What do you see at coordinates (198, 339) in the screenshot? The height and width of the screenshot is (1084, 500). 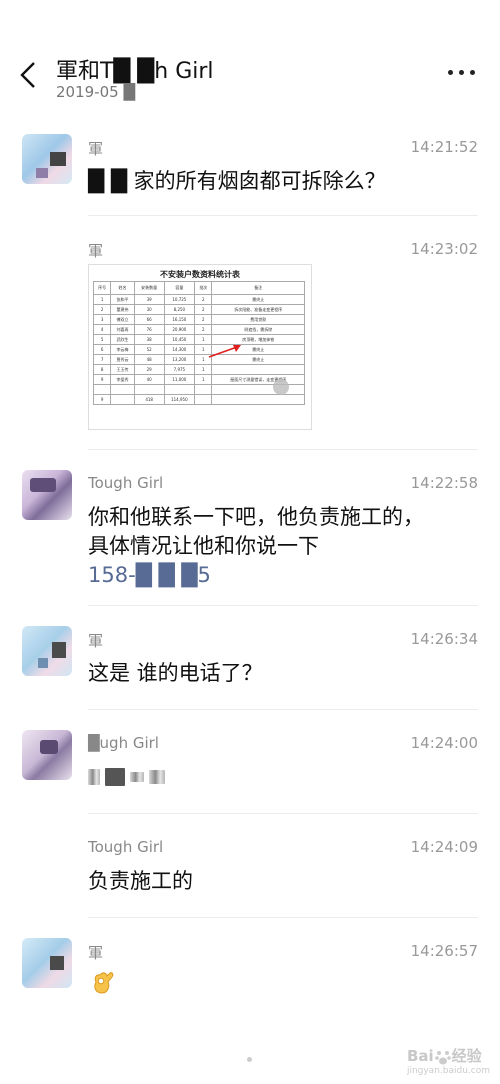 I see `table-row: 5 武欣生 38 10,450 1 房顶朝，增加抹铁` at bounding box center [198, 339].